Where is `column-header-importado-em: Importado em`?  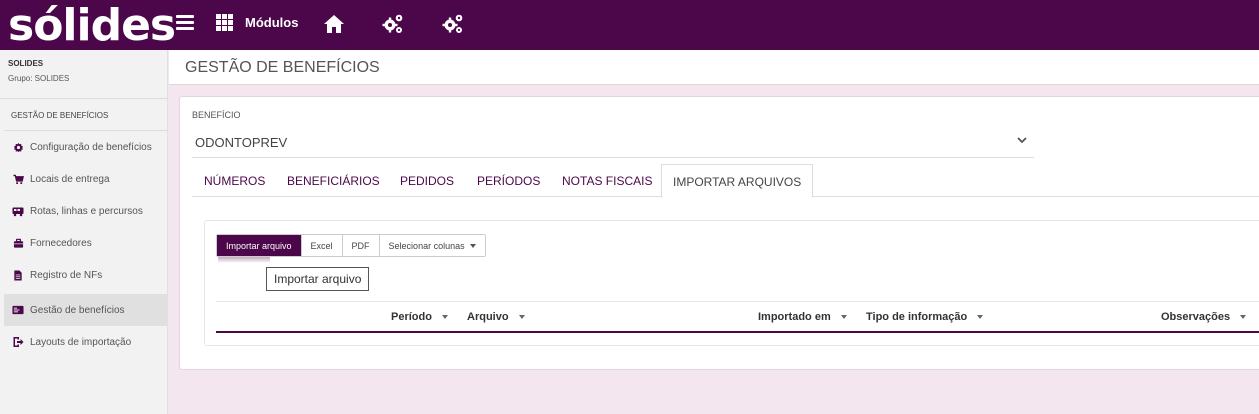 column-header-importado-em: Importado em is located at coordinates (802, 317).